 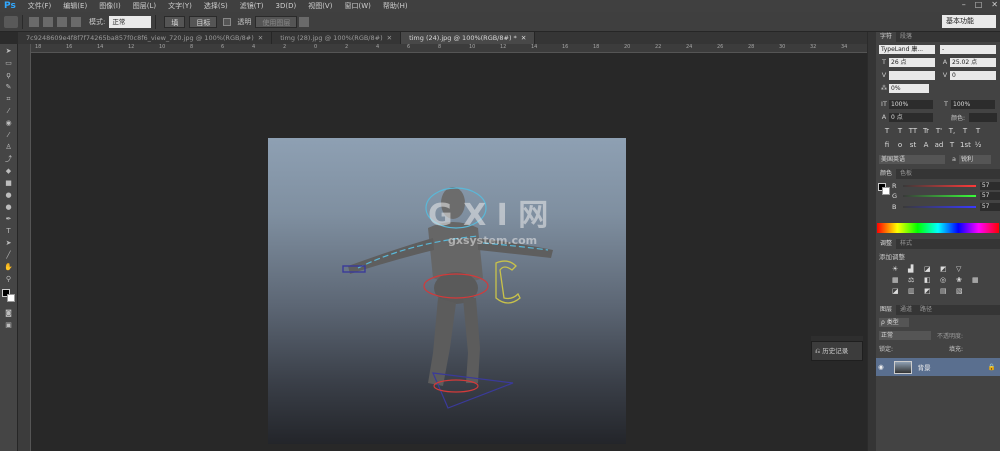 What do you see at coordinates (989, 206) in the screenshot?
I see `blue-value: 57` at bounding box center [989, 206].